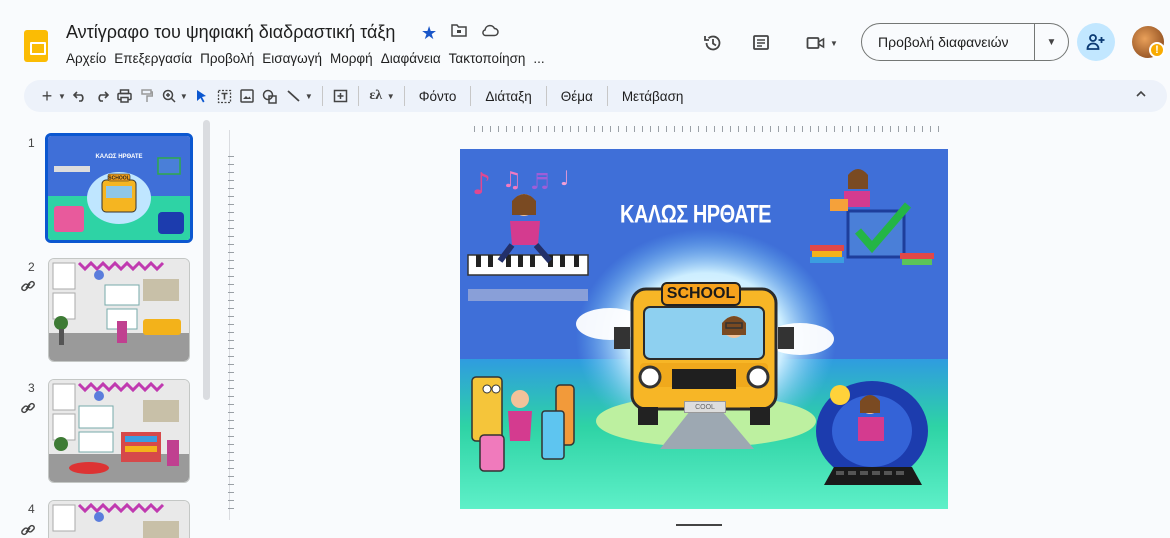 This screenshot has height=538, width=1170. What do you see at coordinates (31, 267) in the screenshot?
I see `slide-number: 2` at bounding box center [31, 267].